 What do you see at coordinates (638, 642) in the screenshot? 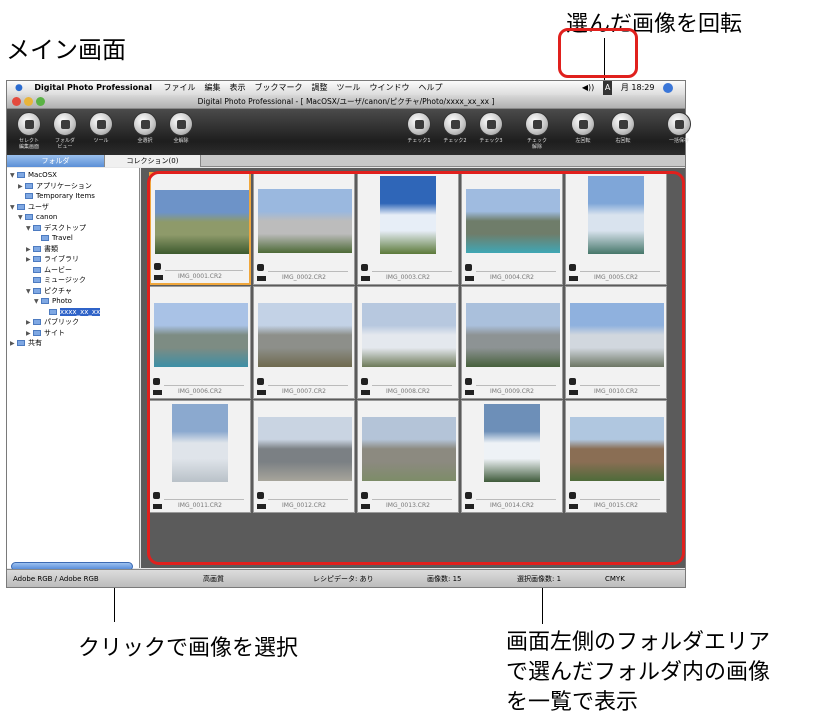
I see `list-annotation-line-1: 画面左側のフォルダエリア` at bounding box center [638, 642].